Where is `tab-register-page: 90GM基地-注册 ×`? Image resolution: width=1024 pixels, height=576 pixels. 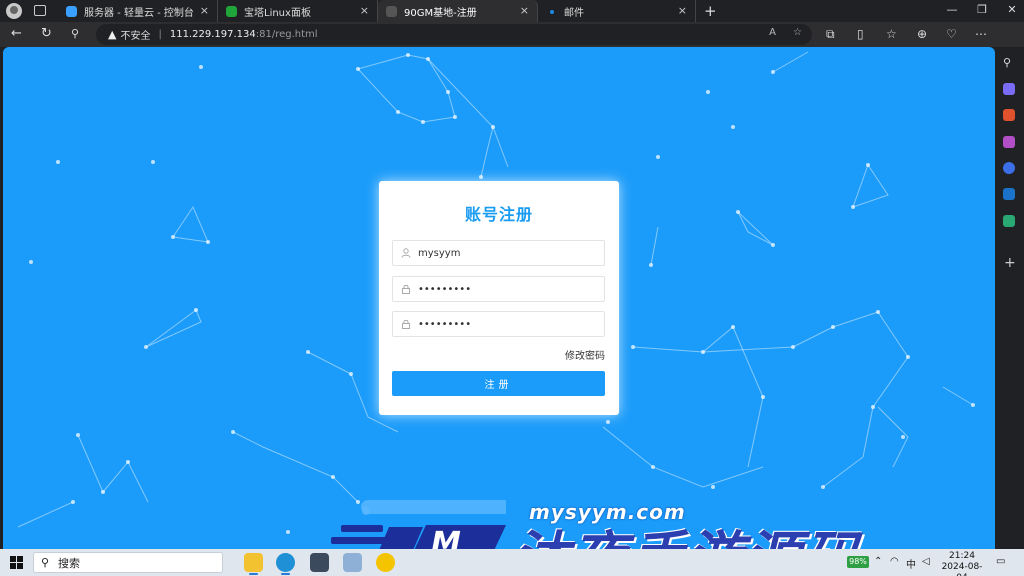
tab-register-page: 90GM基地-注册 × is located at coordinates (458, 11).